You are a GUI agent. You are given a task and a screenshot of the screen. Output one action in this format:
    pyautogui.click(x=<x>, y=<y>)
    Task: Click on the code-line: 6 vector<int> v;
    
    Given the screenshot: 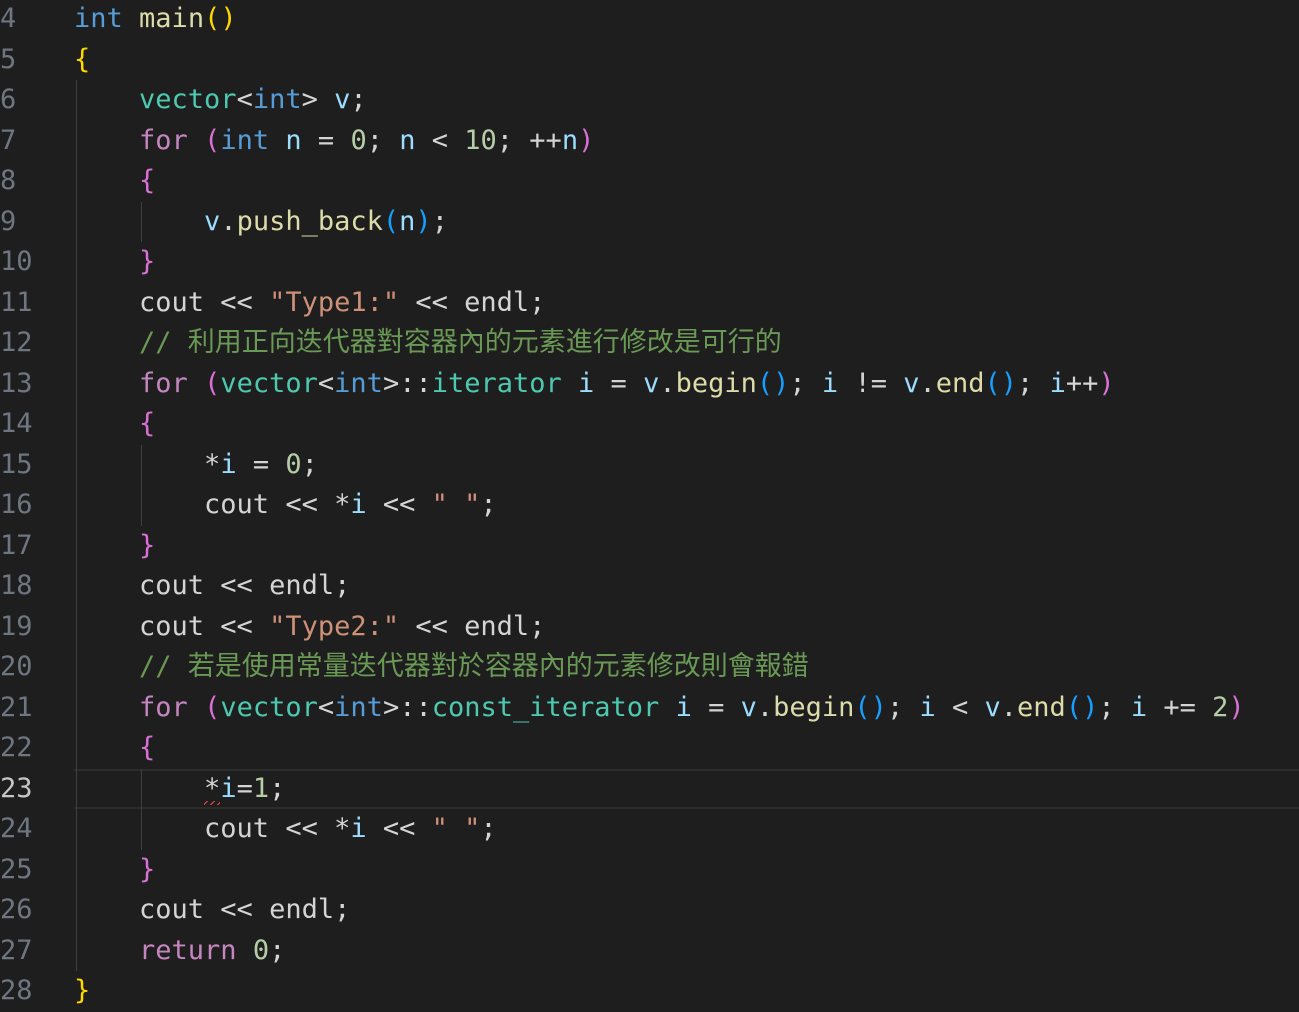 What is the action you would take?
    pyautogui.click(x=649, y=100)
    